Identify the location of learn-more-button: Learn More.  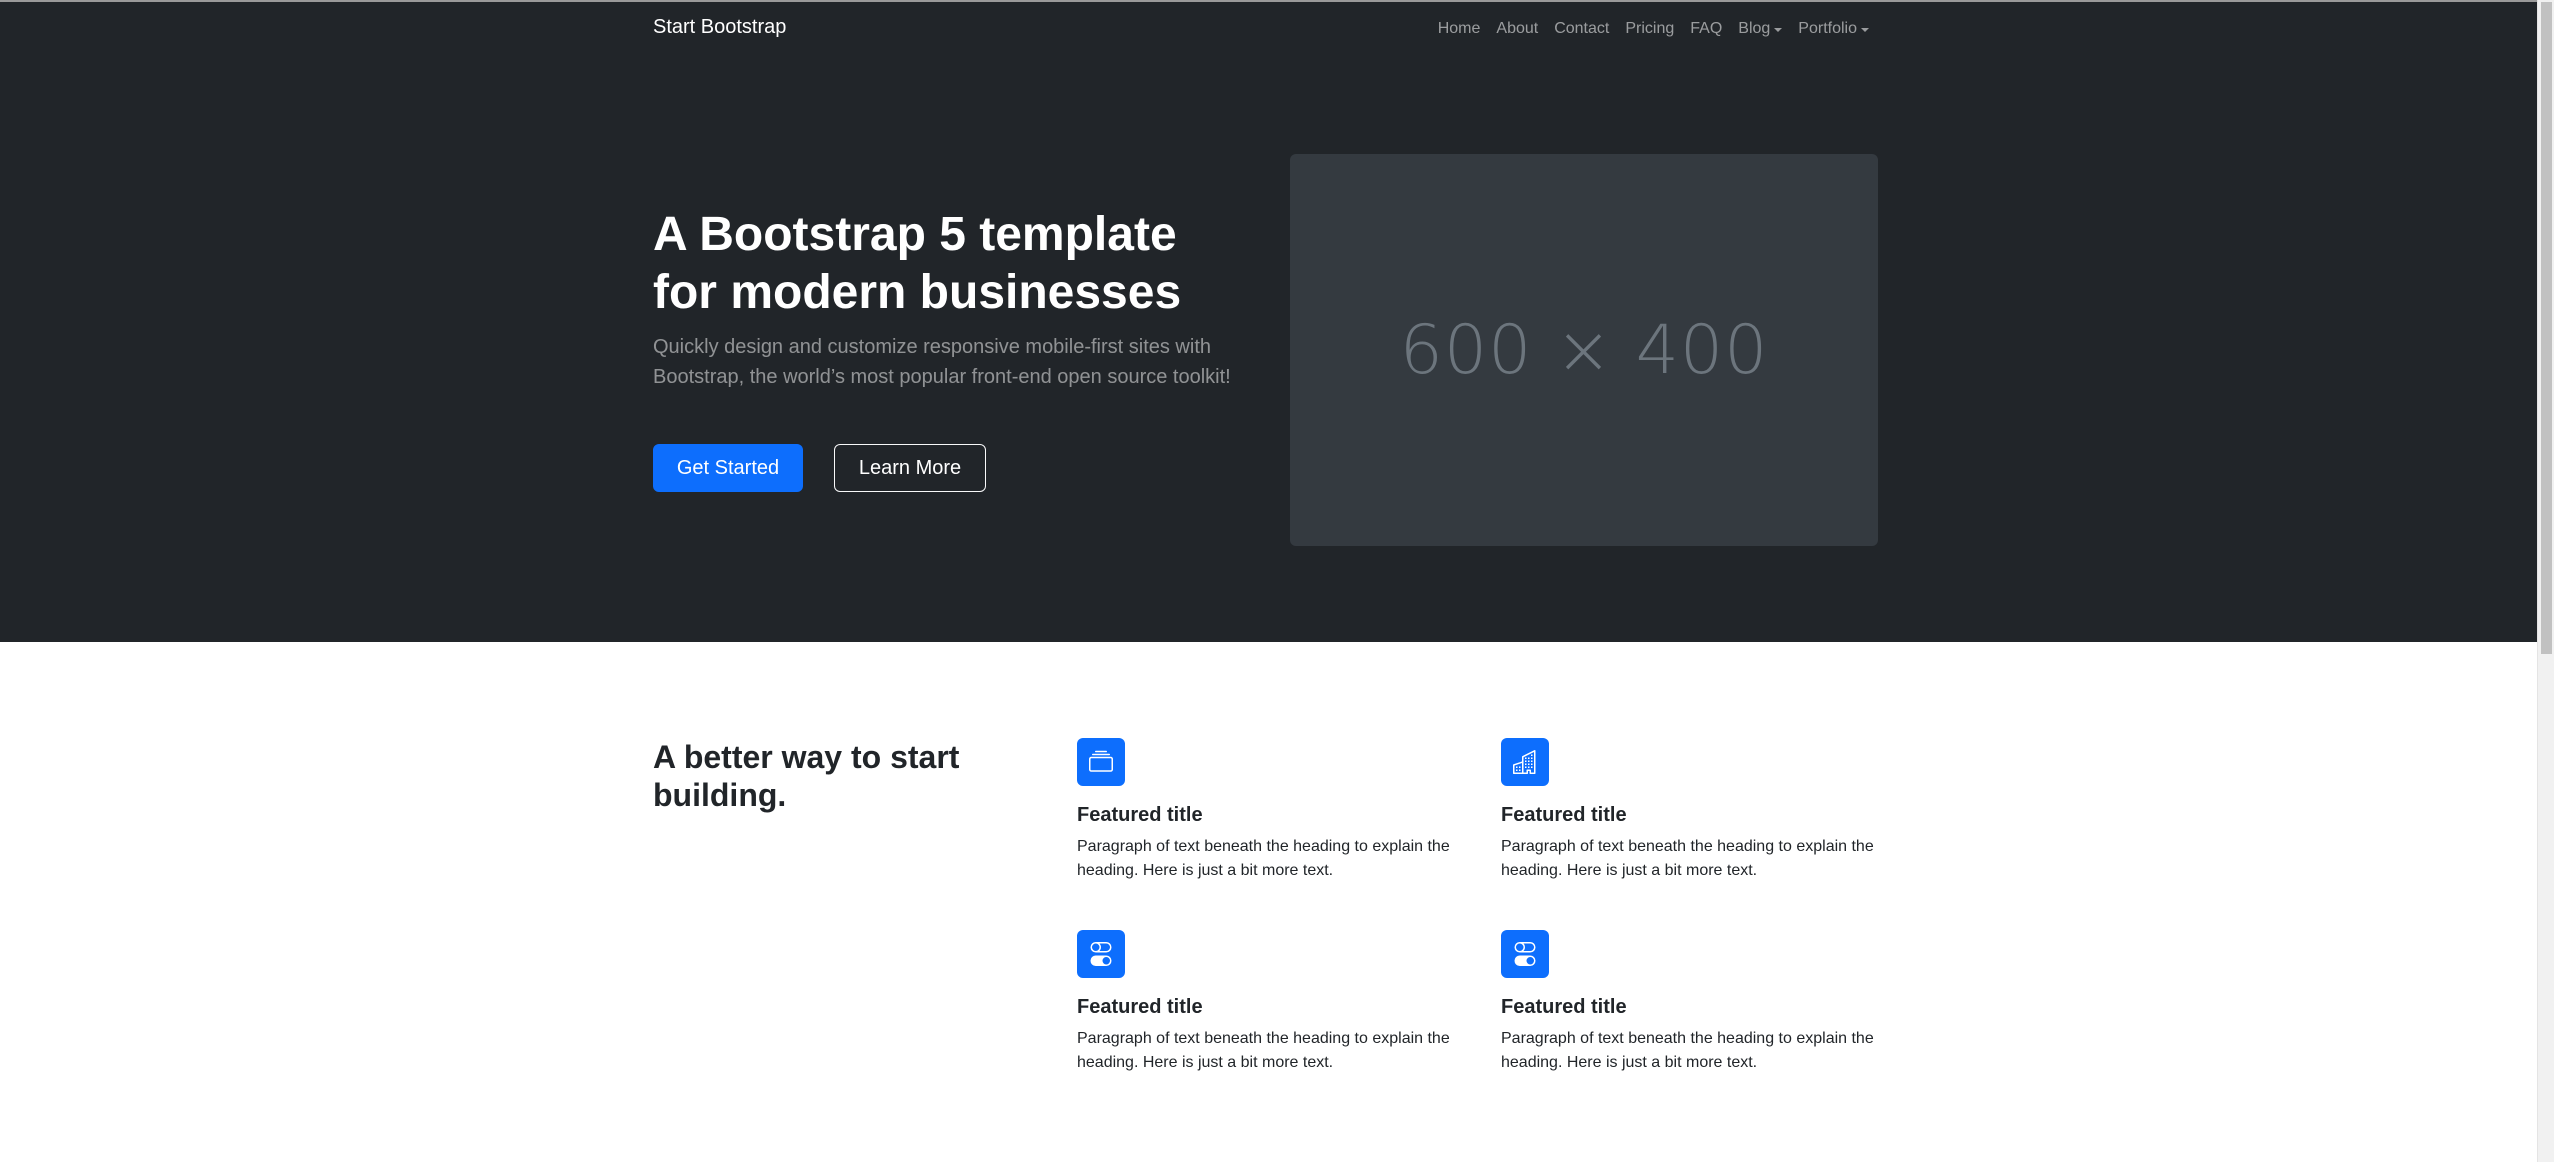
(910, 468).